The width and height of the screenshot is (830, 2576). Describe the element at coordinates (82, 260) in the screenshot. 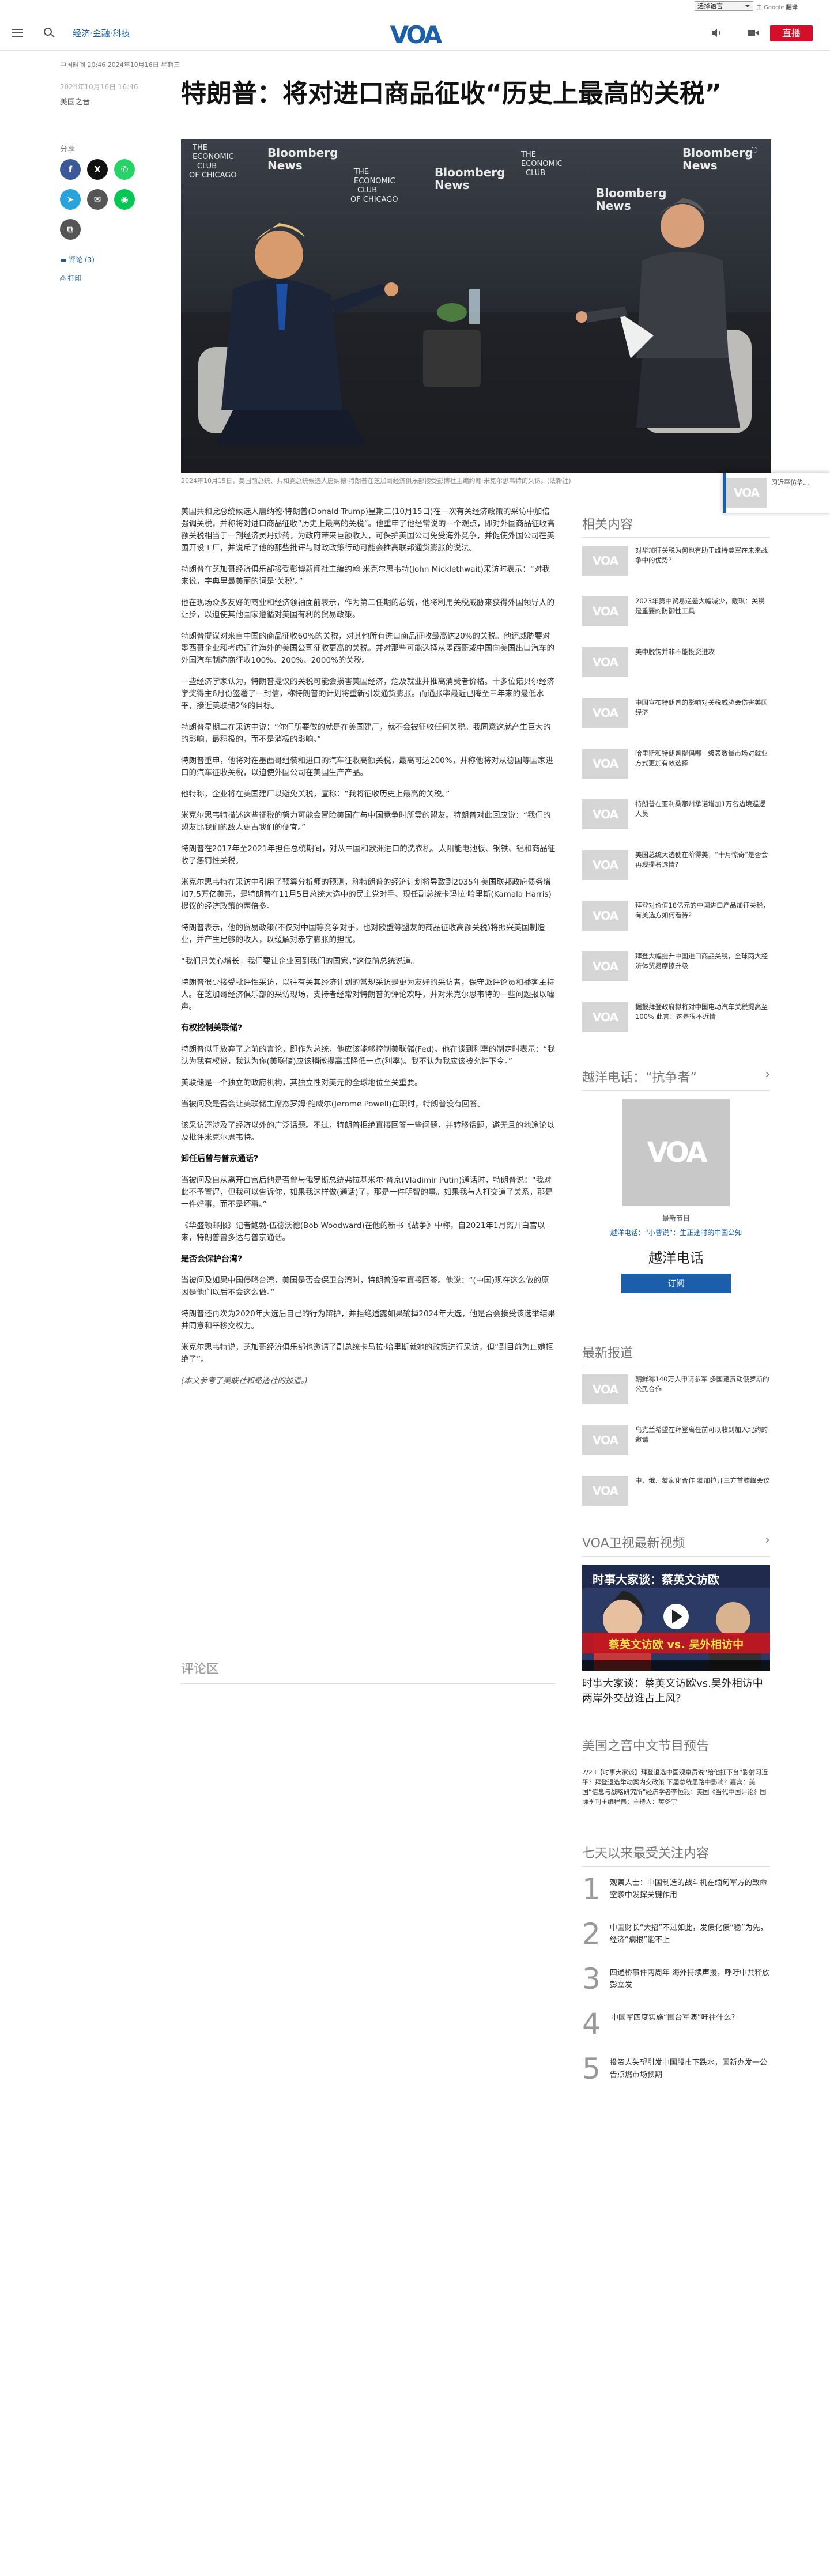

I see `comments-link-label: 评论 (3)` at that location.